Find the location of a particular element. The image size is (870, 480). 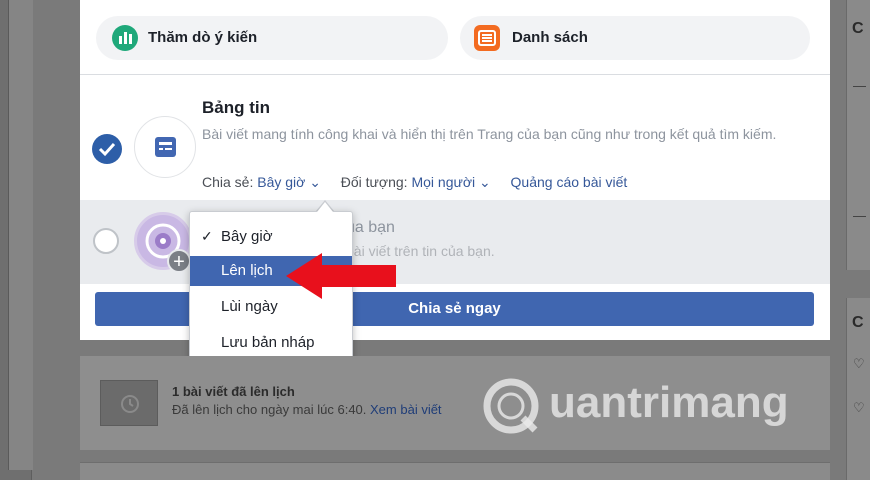

boost-post-link: Quảng cáo bài viết is located at coordinates (569, 182).